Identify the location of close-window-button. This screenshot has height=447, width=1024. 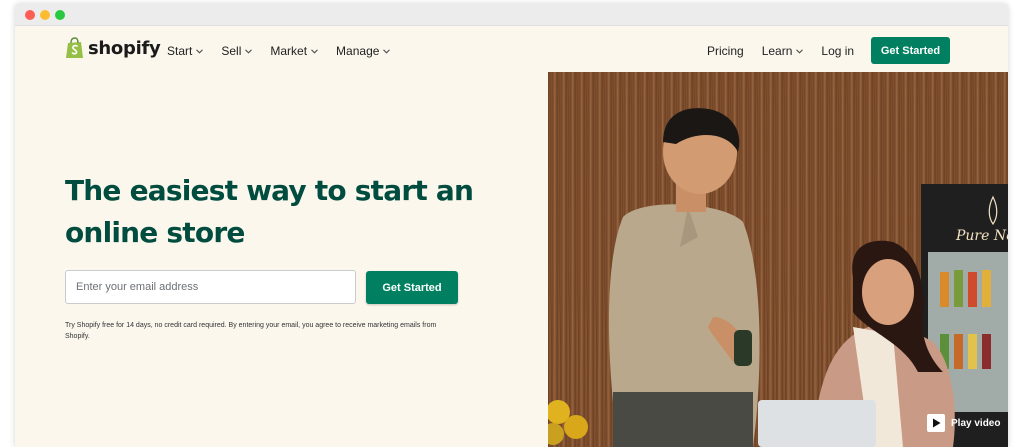
(30, 15).